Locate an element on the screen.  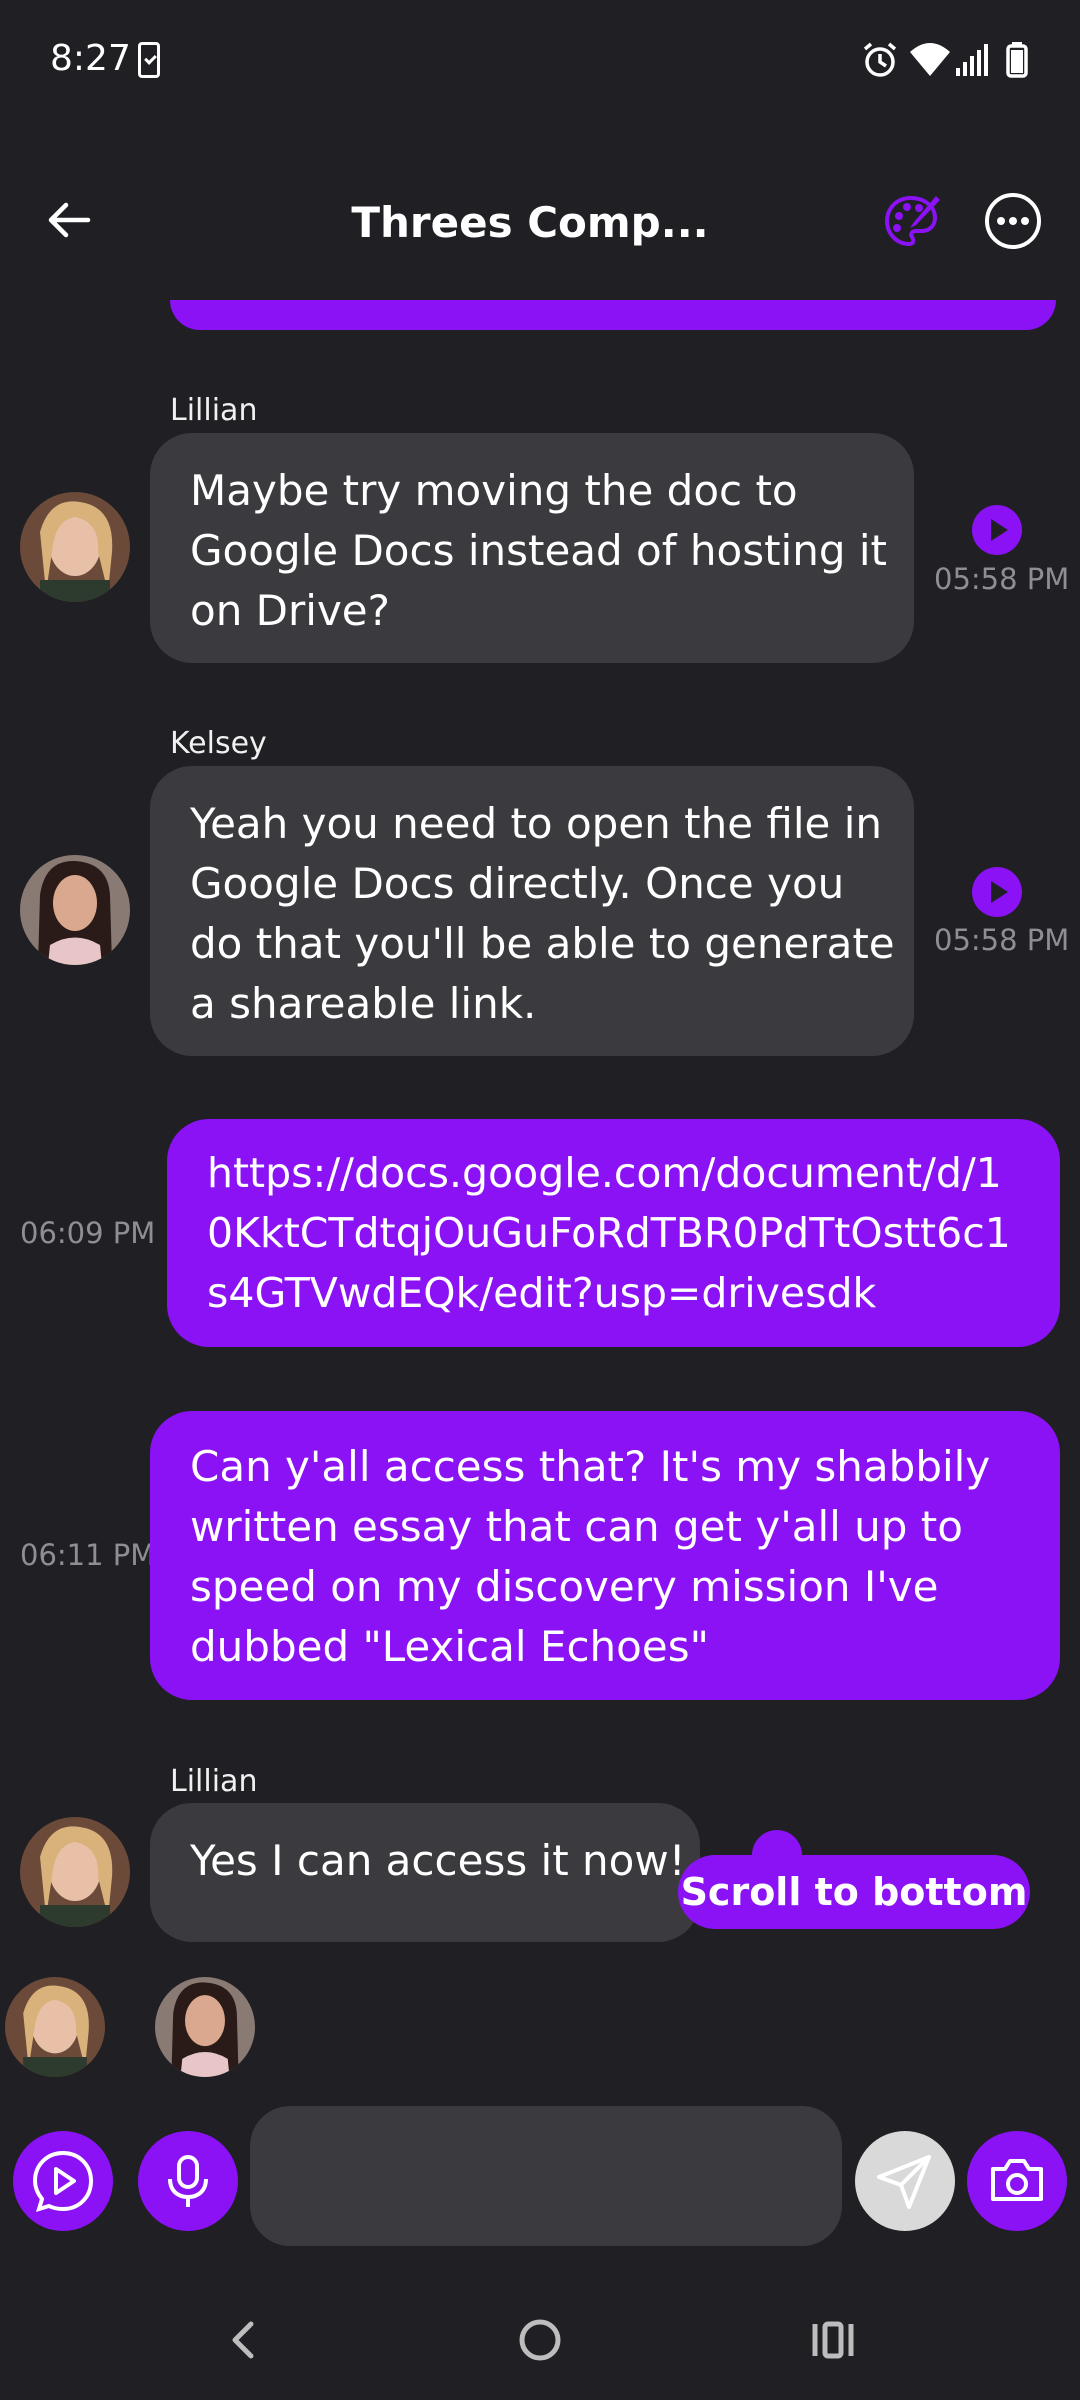
voice-message-button is located at coordinates (188, 2181).